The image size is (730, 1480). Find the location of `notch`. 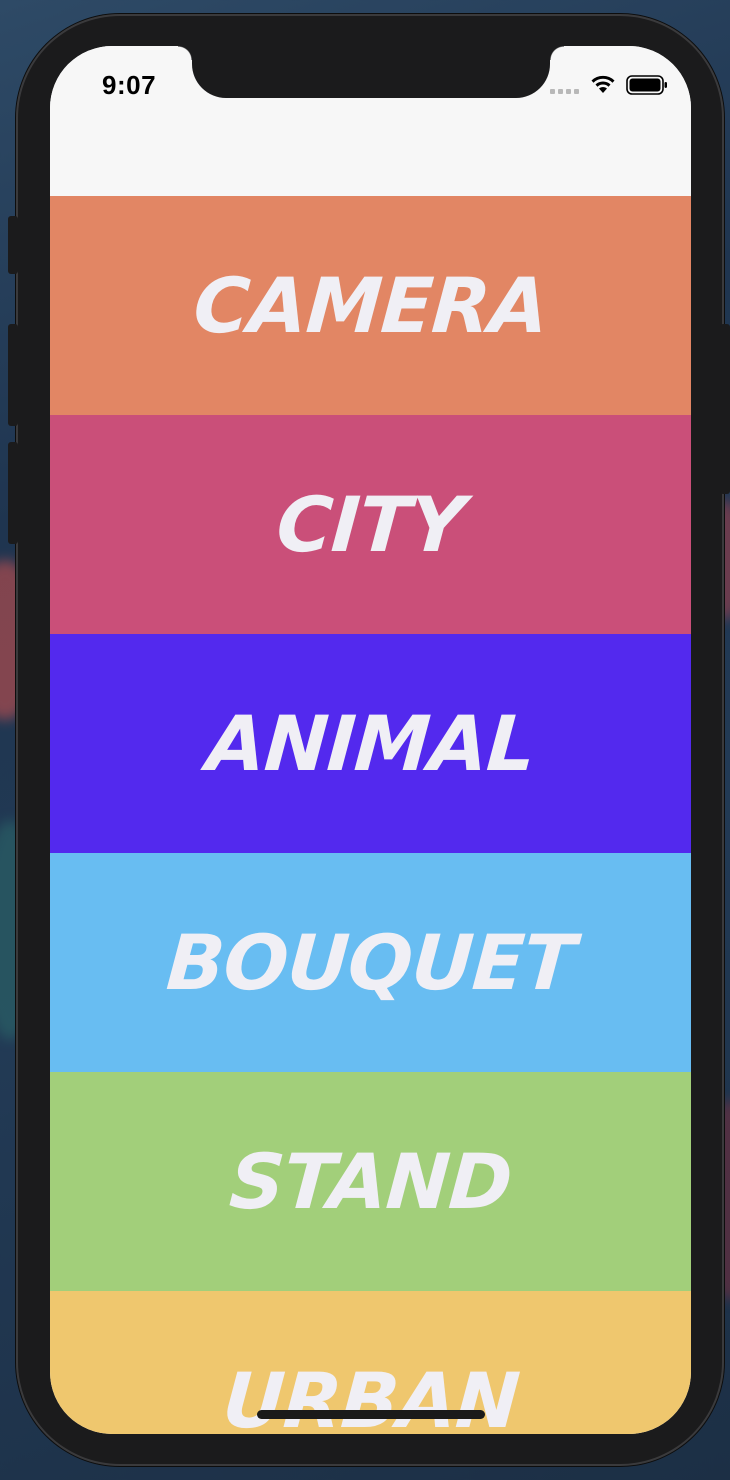

notch is located at coordinates (371, 72).